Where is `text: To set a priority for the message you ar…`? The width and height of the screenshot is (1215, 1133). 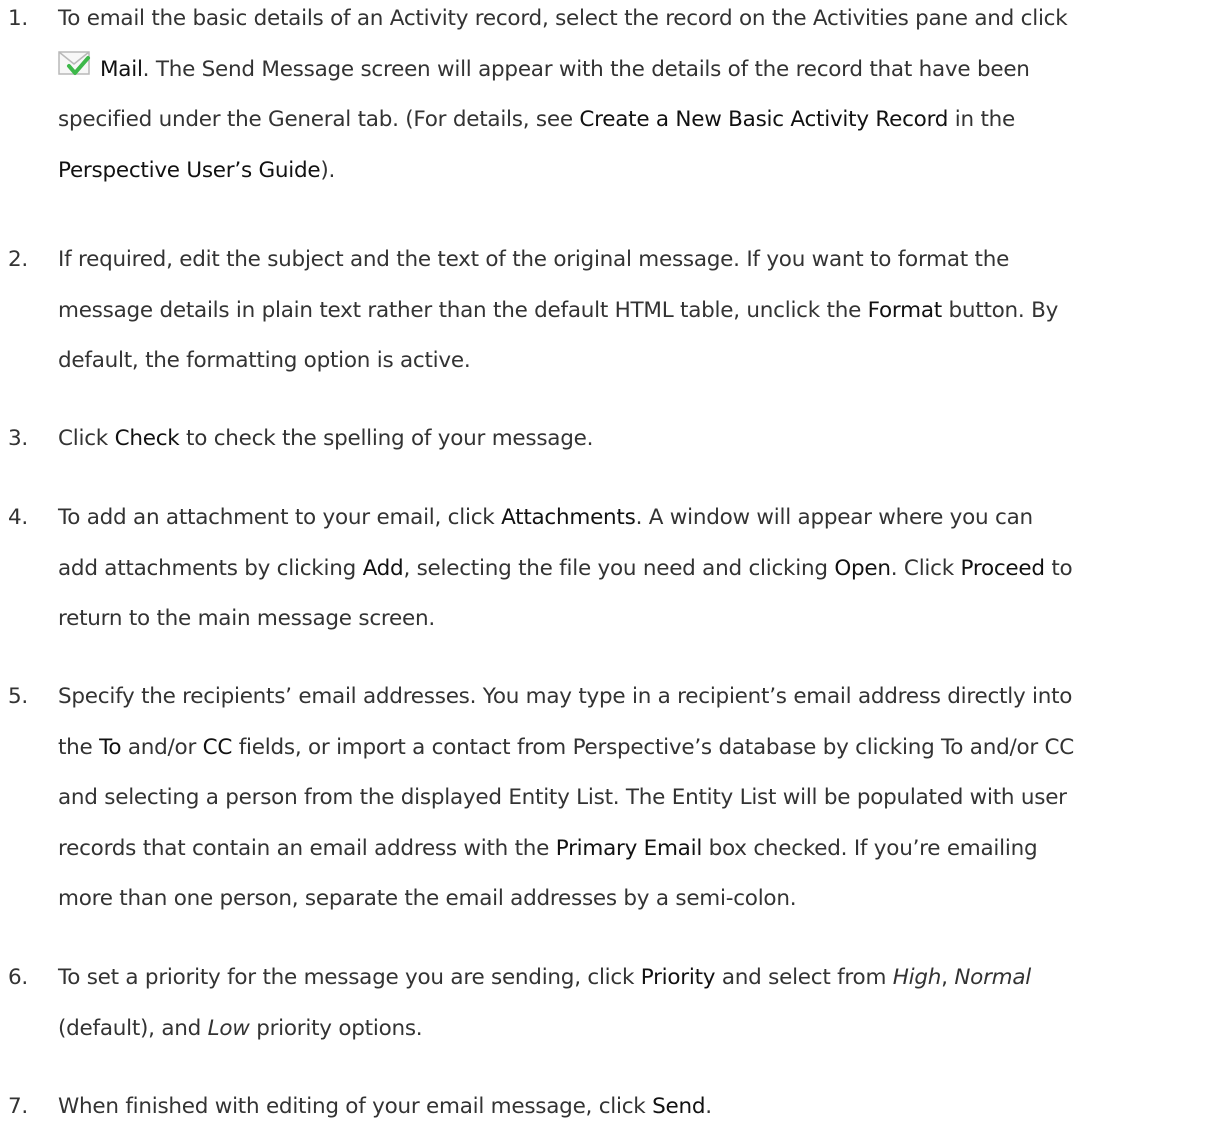 text: To set a priority for the message you ar… is located at coordinates (349, 977).